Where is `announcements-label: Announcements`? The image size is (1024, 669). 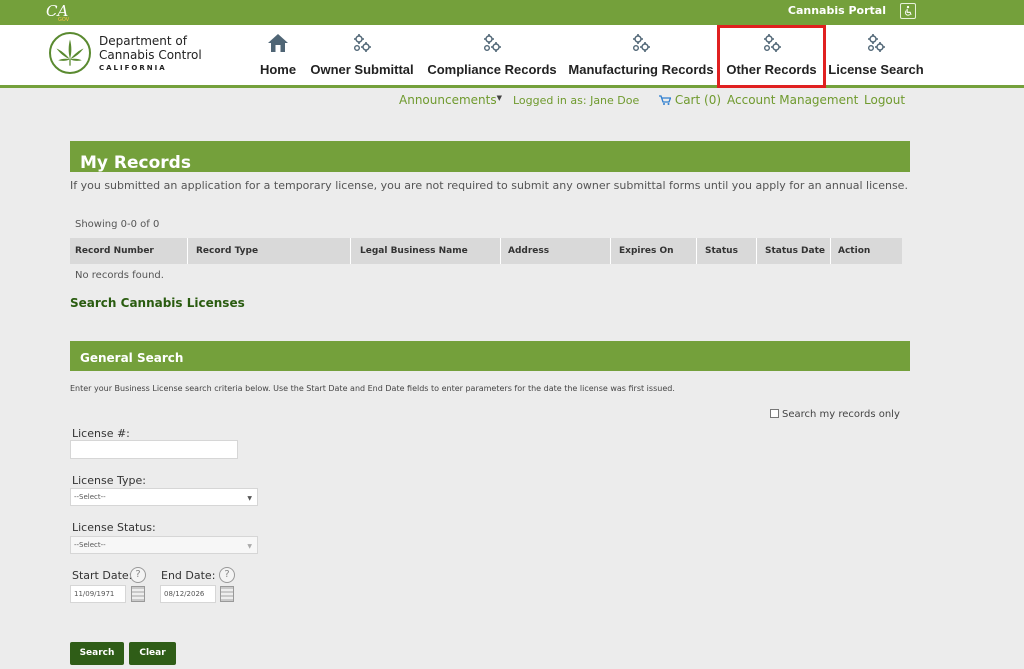
announcements-label: Announcements is located at coordinates (448, 100).